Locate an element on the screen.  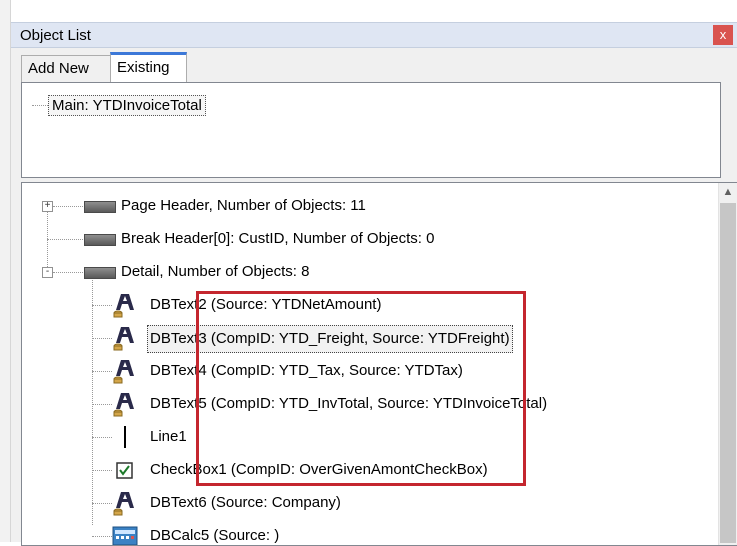
tree-item-label: DBCalc5 (Source: ) is located at coordinates (215, 535).